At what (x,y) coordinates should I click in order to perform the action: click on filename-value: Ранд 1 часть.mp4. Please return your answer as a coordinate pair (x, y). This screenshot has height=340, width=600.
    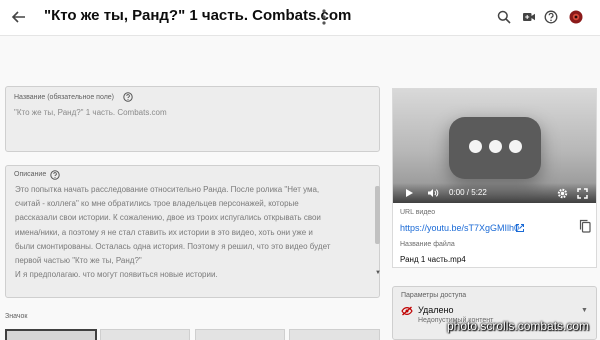
    Looking at the image, I should click on (433, 259).